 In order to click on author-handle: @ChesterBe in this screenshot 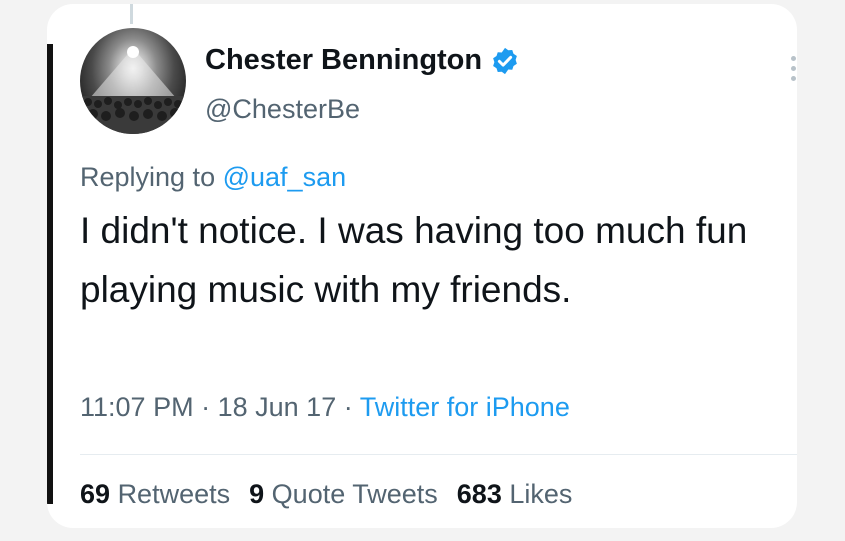, I will do `click(282, 109)`.